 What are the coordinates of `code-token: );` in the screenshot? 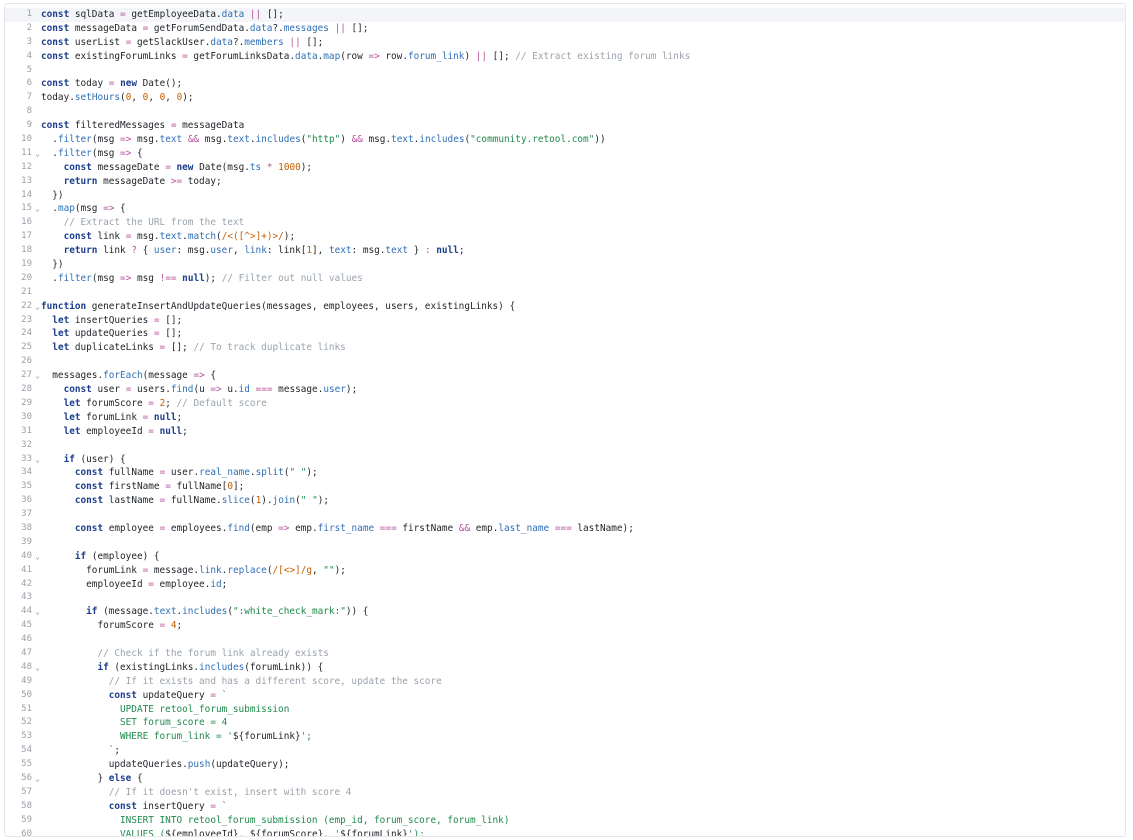 It's located at (312, 473).